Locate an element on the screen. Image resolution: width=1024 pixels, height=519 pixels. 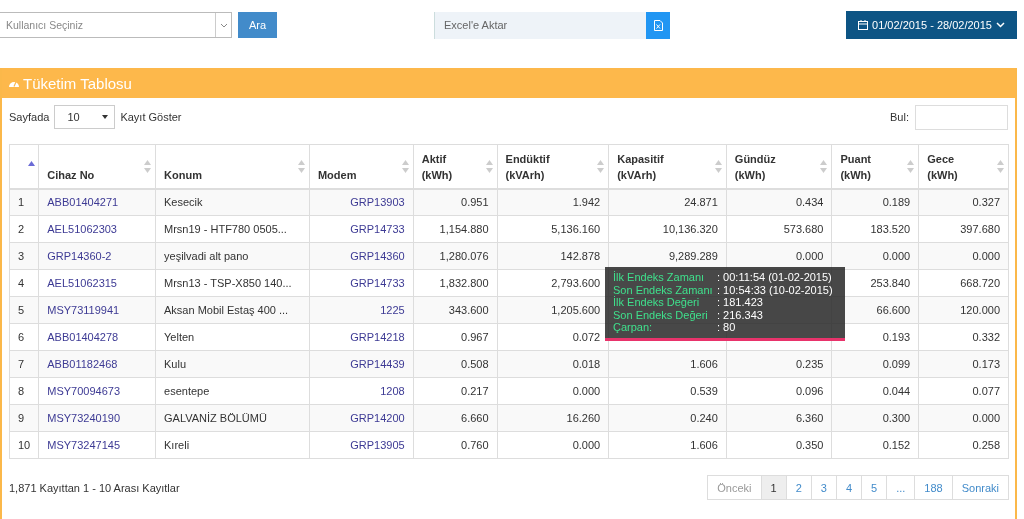
table-cell: 142.878 is located at coordinates (553, 256).